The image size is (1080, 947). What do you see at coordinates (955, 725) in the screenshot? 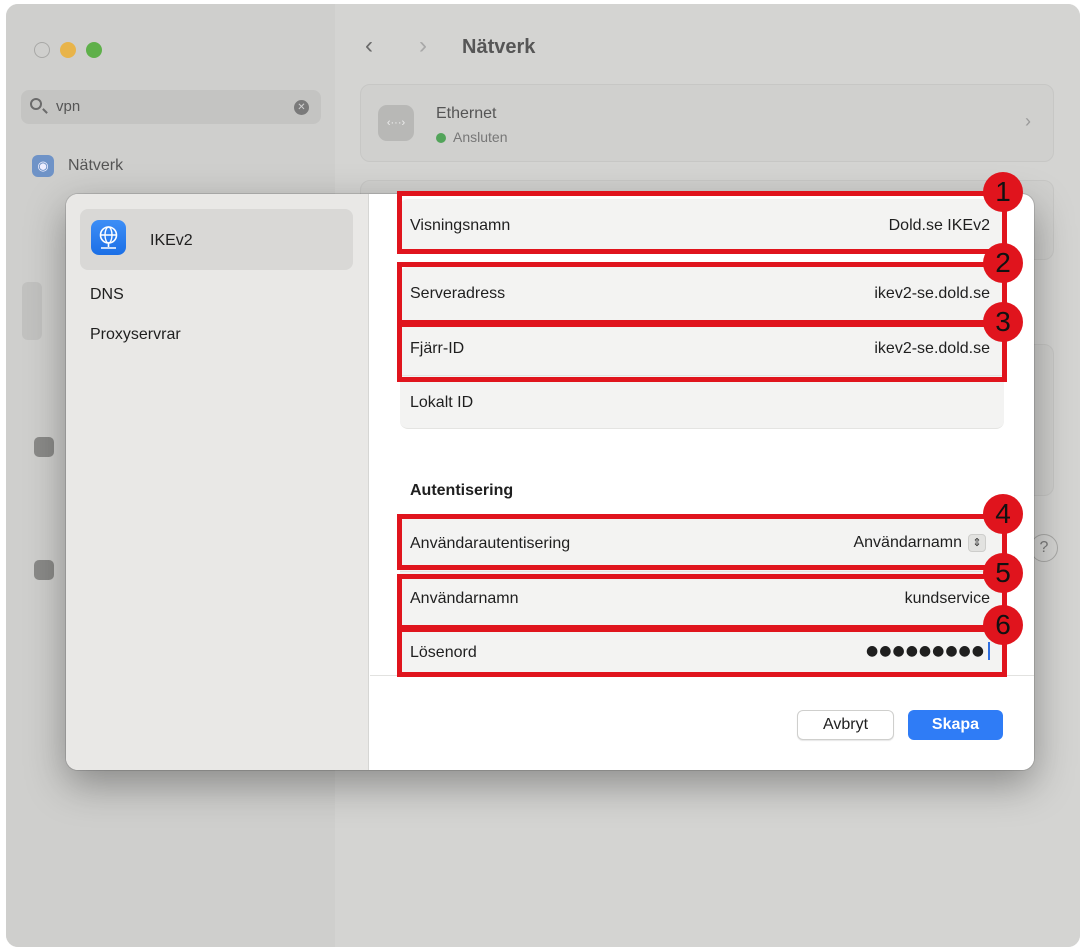
I see `create-button: Skapa` at bounding box center [955, 725].